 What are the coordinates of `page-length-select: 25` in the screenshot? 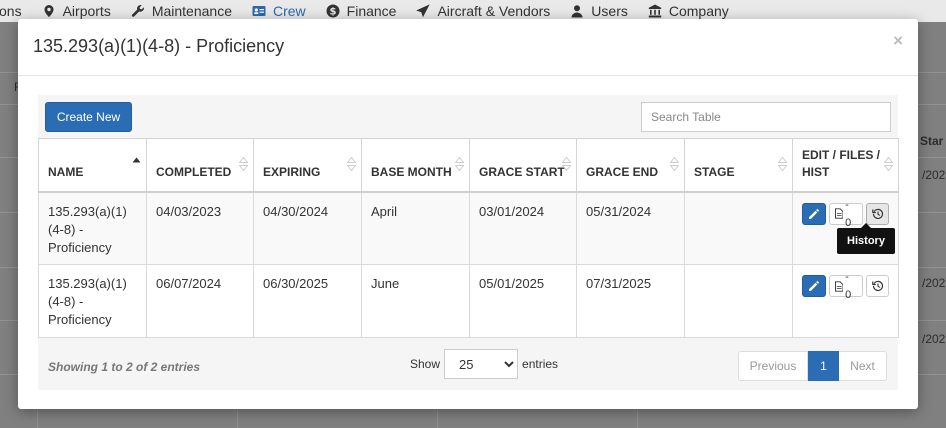 It's located at (481, 364).